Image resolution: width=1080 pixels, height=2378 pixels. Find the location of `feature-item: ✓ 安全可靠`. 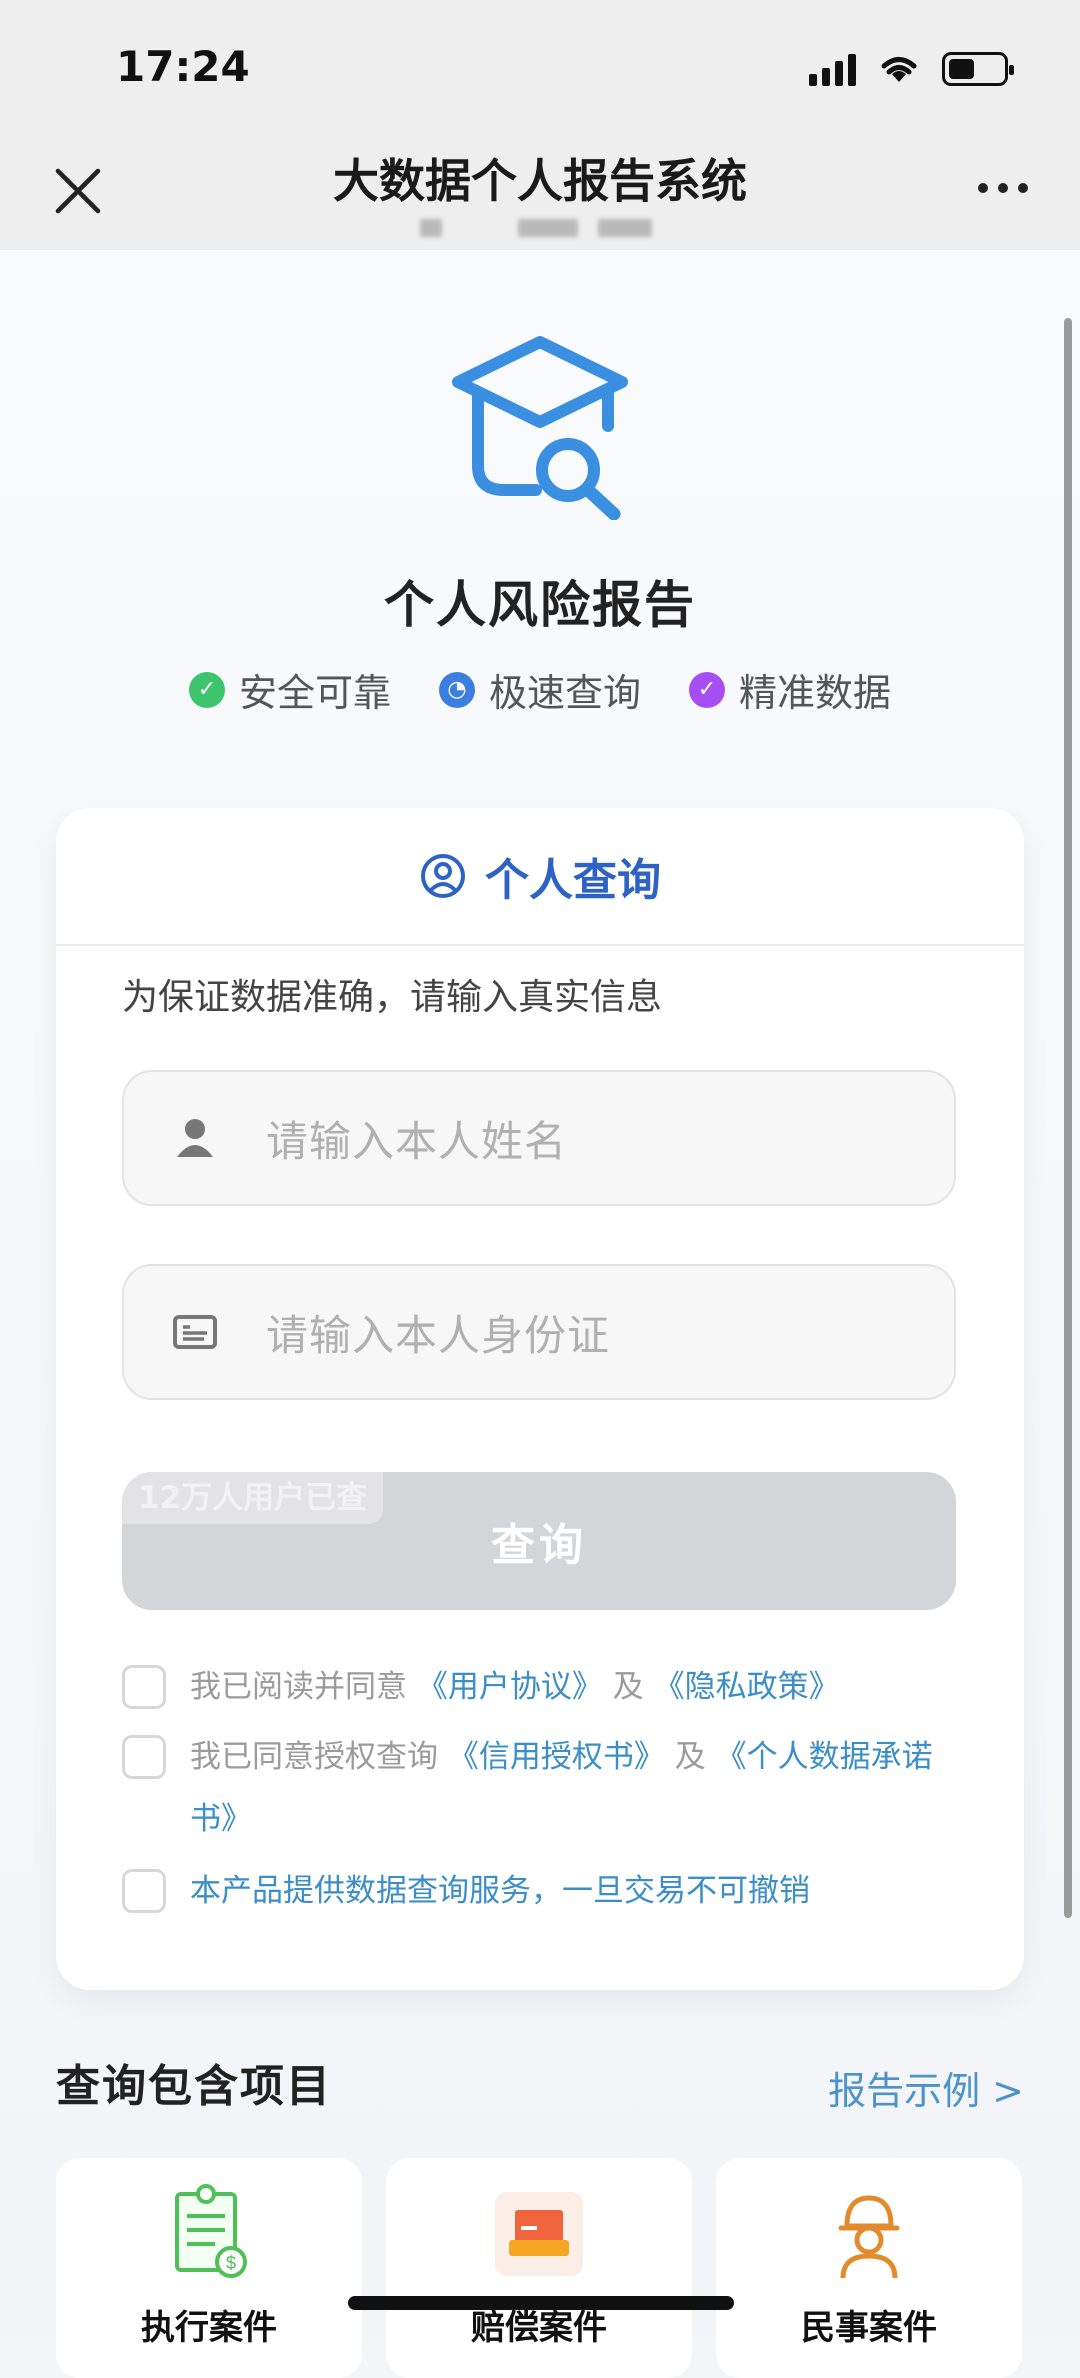

feature-item: ✓ 安全可靠 is located at coordinates (289, 689).